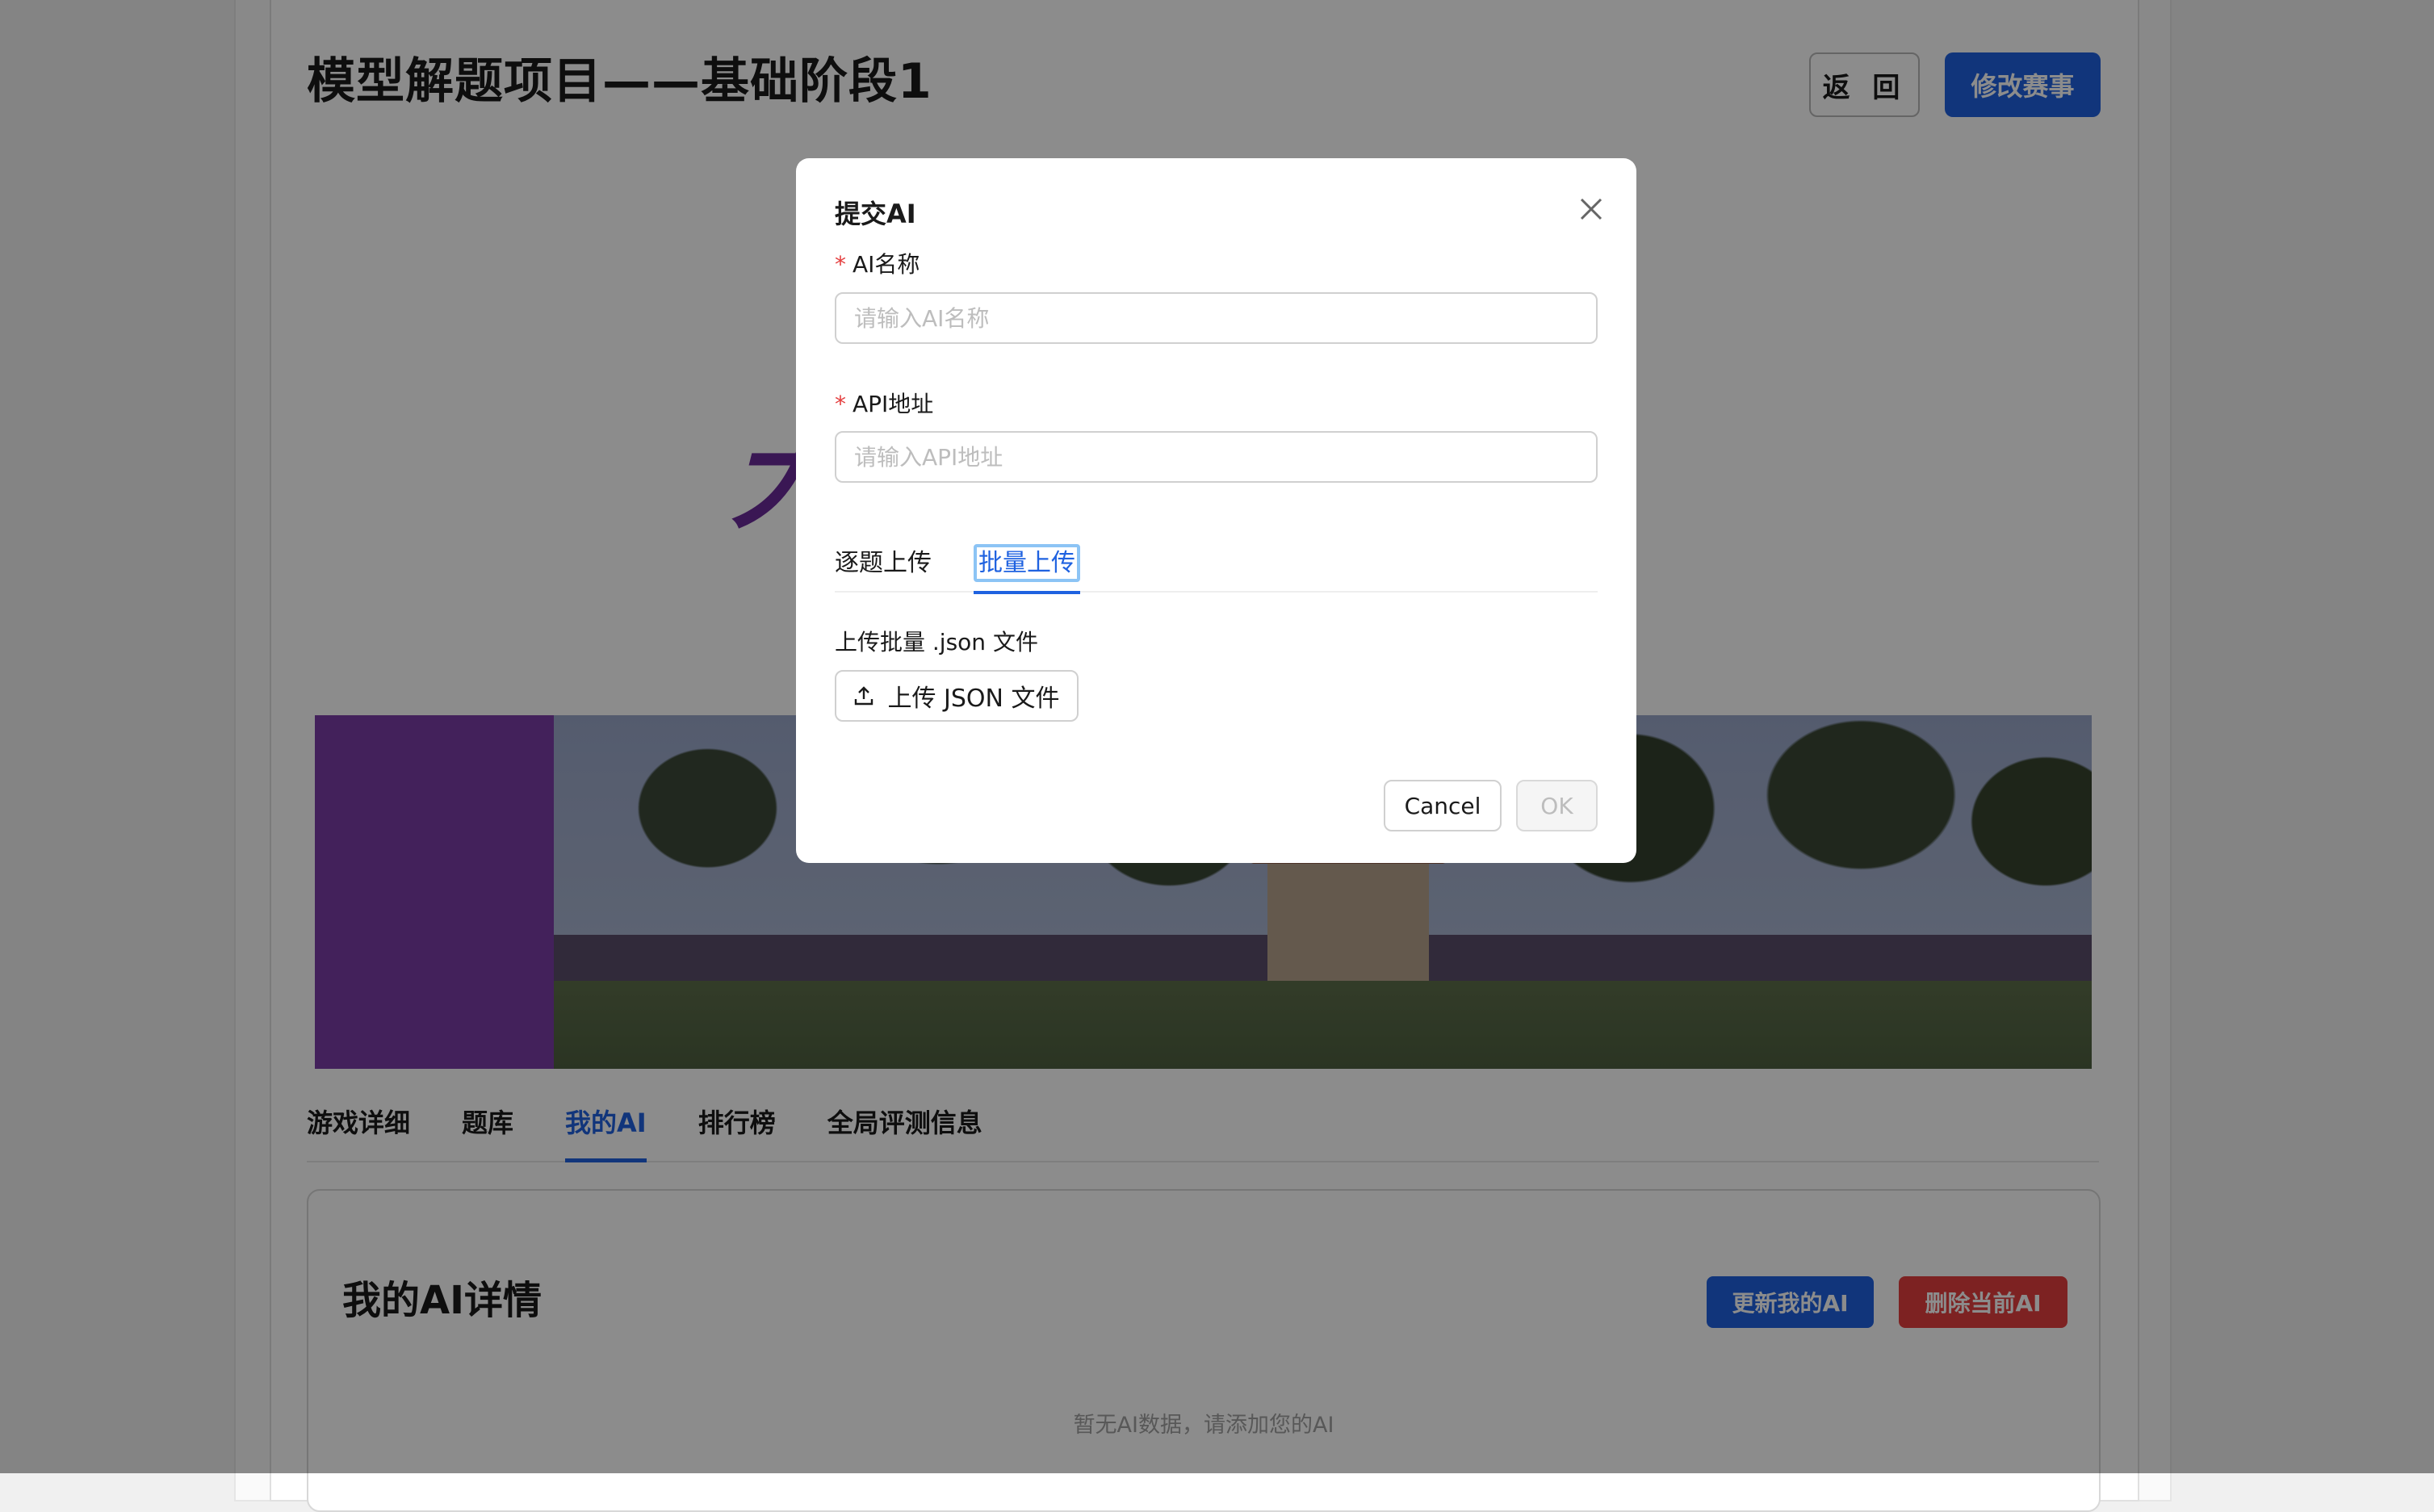 Image resolution: width=2434 pixels, height=1512 pixels. I want to click on api-address-label: * API地址, so click(884, 403).